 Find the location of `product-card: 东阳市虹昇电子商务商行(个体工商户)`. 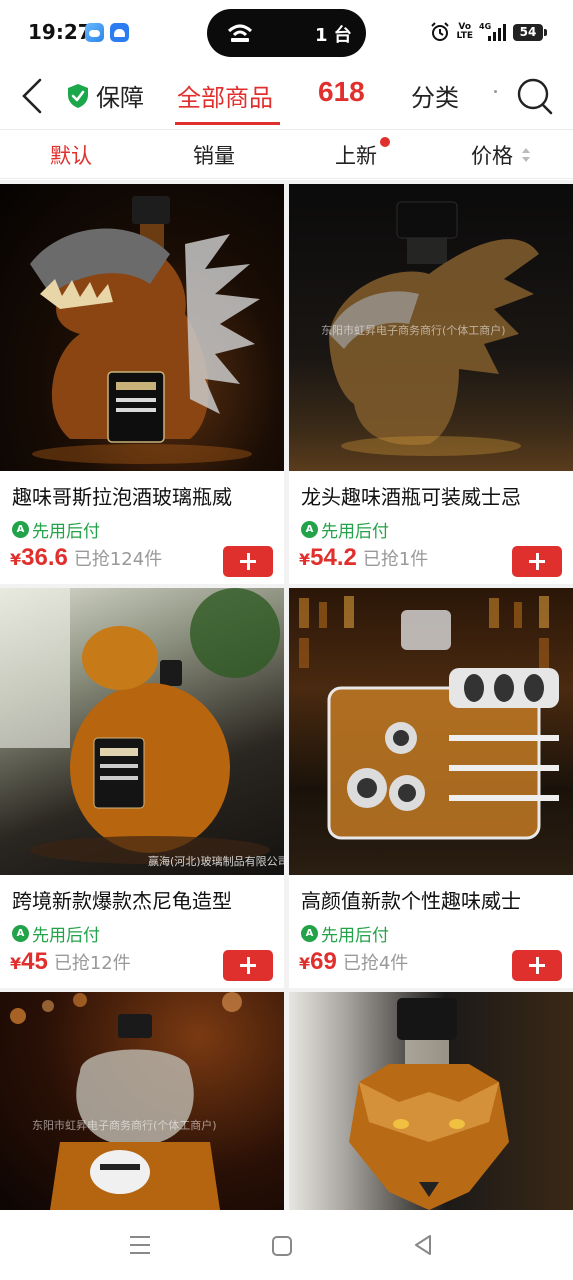

product-card: 东阳市虹昇电子商务商行(个体工商户) is located at coordinates (142, 1101).